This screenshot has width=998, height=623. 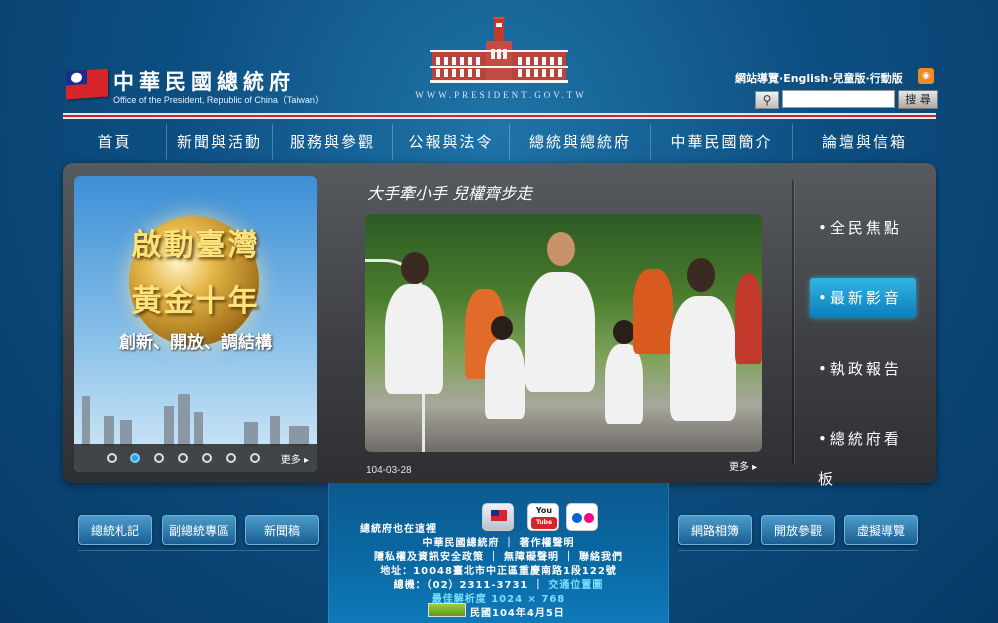 I want to click on nav-news: 新聞與活動, so click(x=220, y=142).